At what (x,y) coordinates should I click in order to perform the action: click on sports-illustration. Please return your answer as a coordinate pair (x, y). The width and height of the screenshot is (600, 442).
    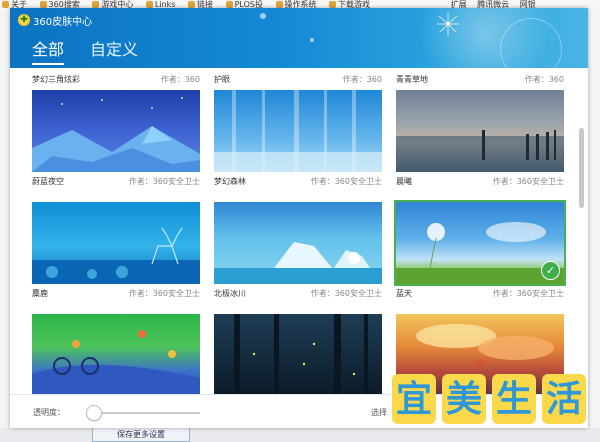
    Looking at the image, I should click on (116, 362).